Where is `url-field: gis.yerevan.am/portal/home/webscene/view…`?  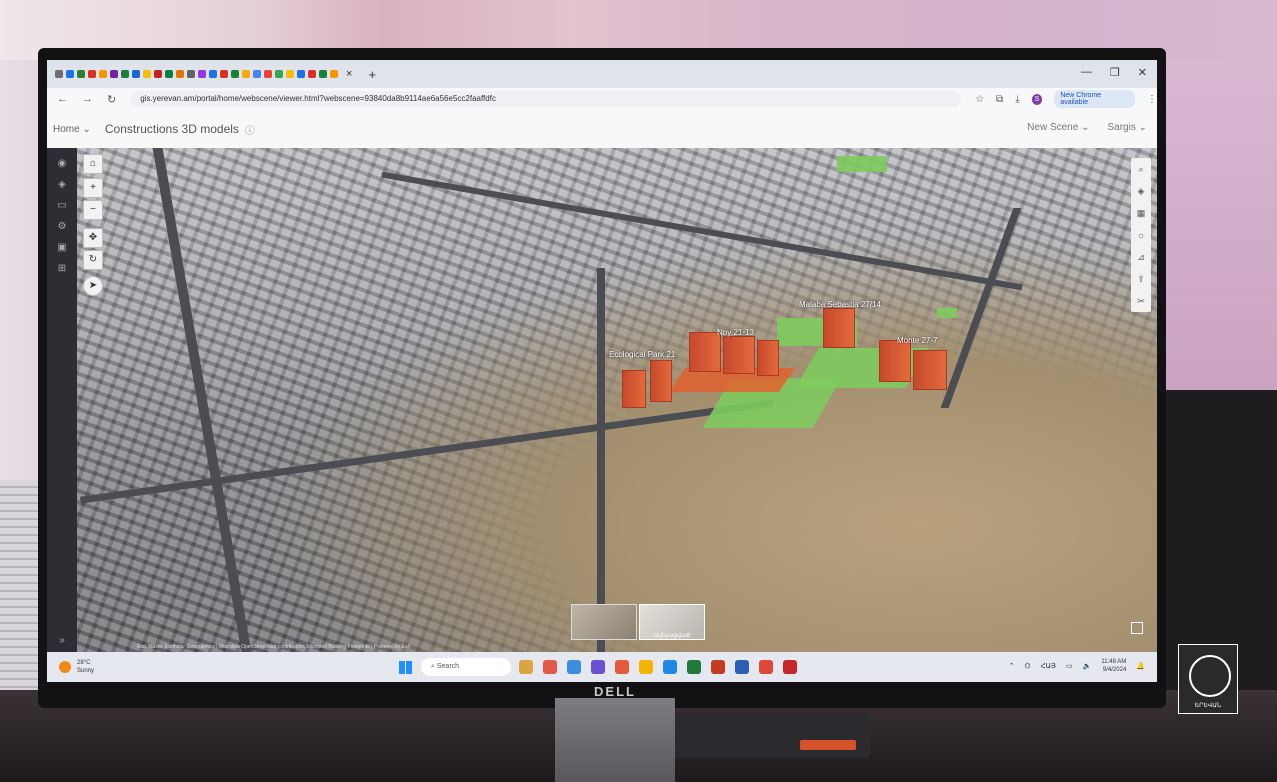 url-field: gis.yerevan.am/portal/home/webscene/view… is located at coordinates (546, 99).